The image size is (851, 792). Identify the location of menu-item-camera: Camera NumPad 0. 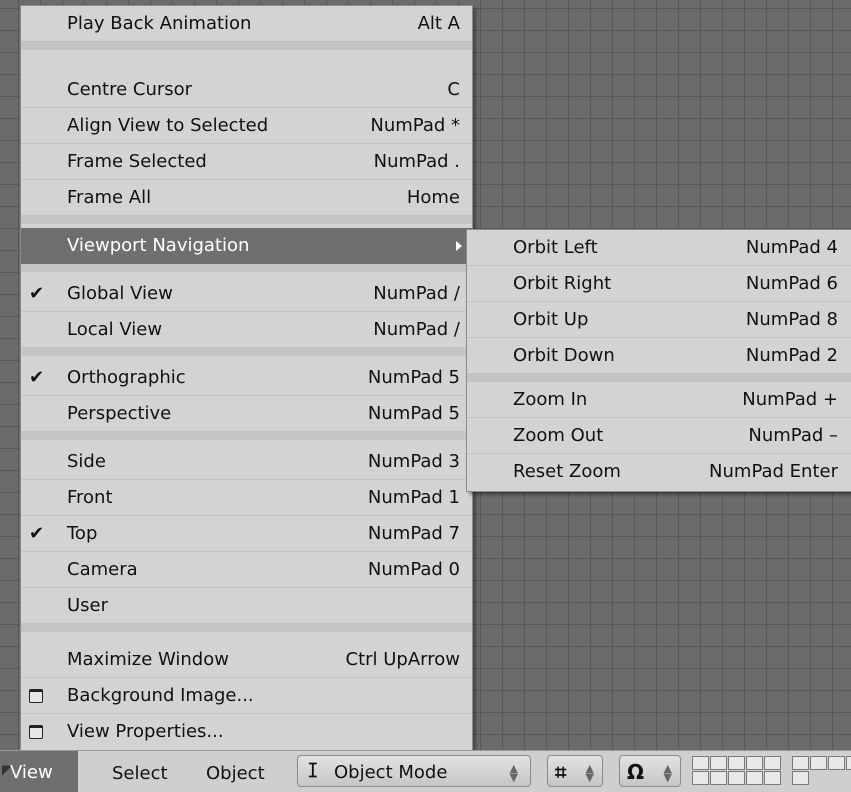
(246, 570).